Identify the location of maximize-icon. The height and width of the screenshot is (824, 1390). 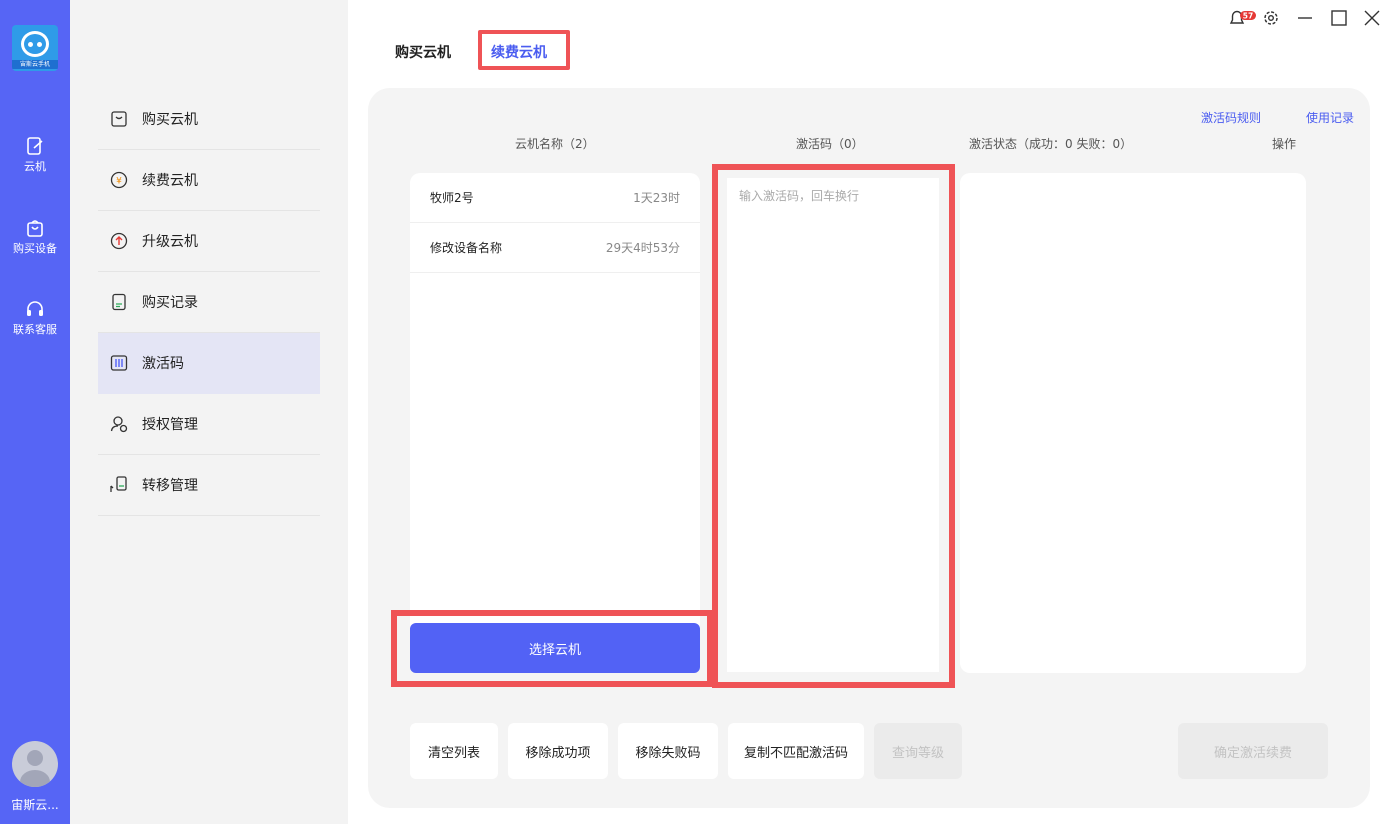
(1340, 18).